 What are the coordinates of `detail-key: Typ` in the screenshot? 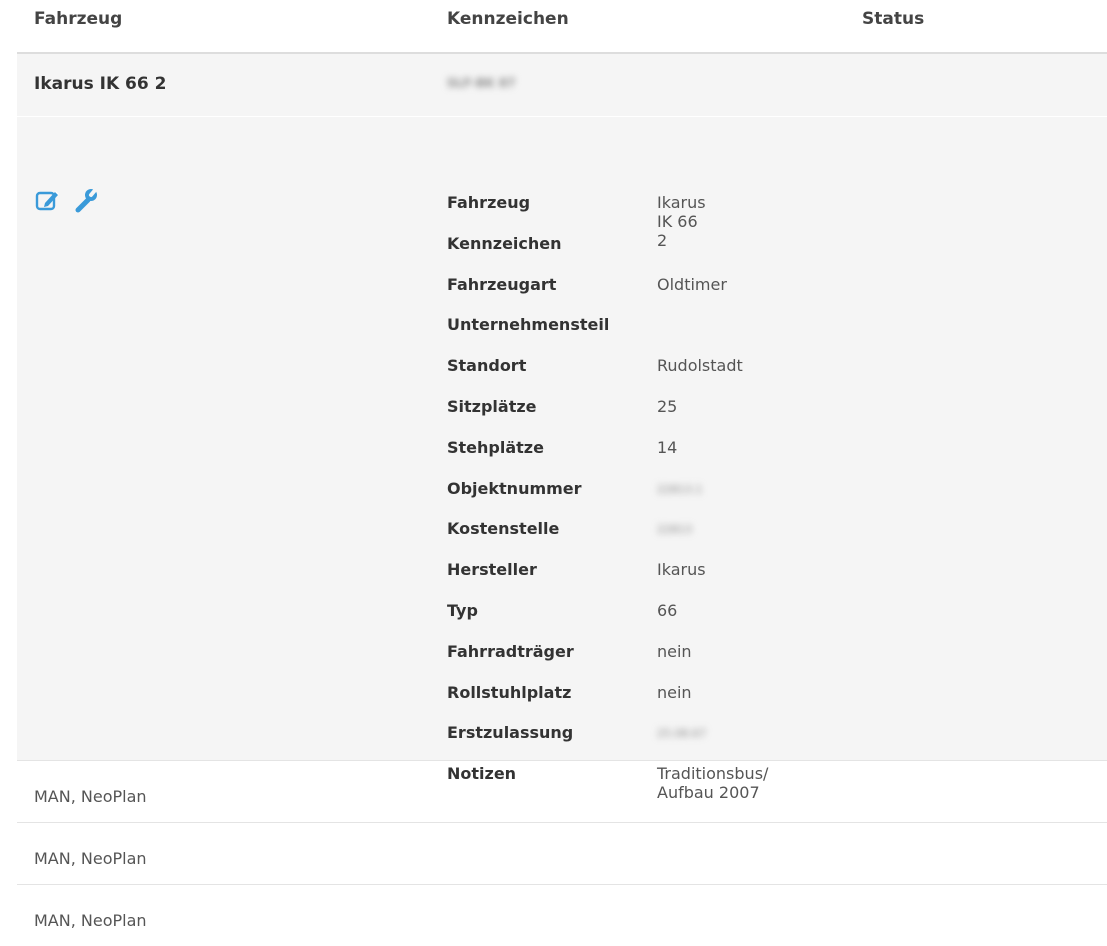 It's located at (462, 610).